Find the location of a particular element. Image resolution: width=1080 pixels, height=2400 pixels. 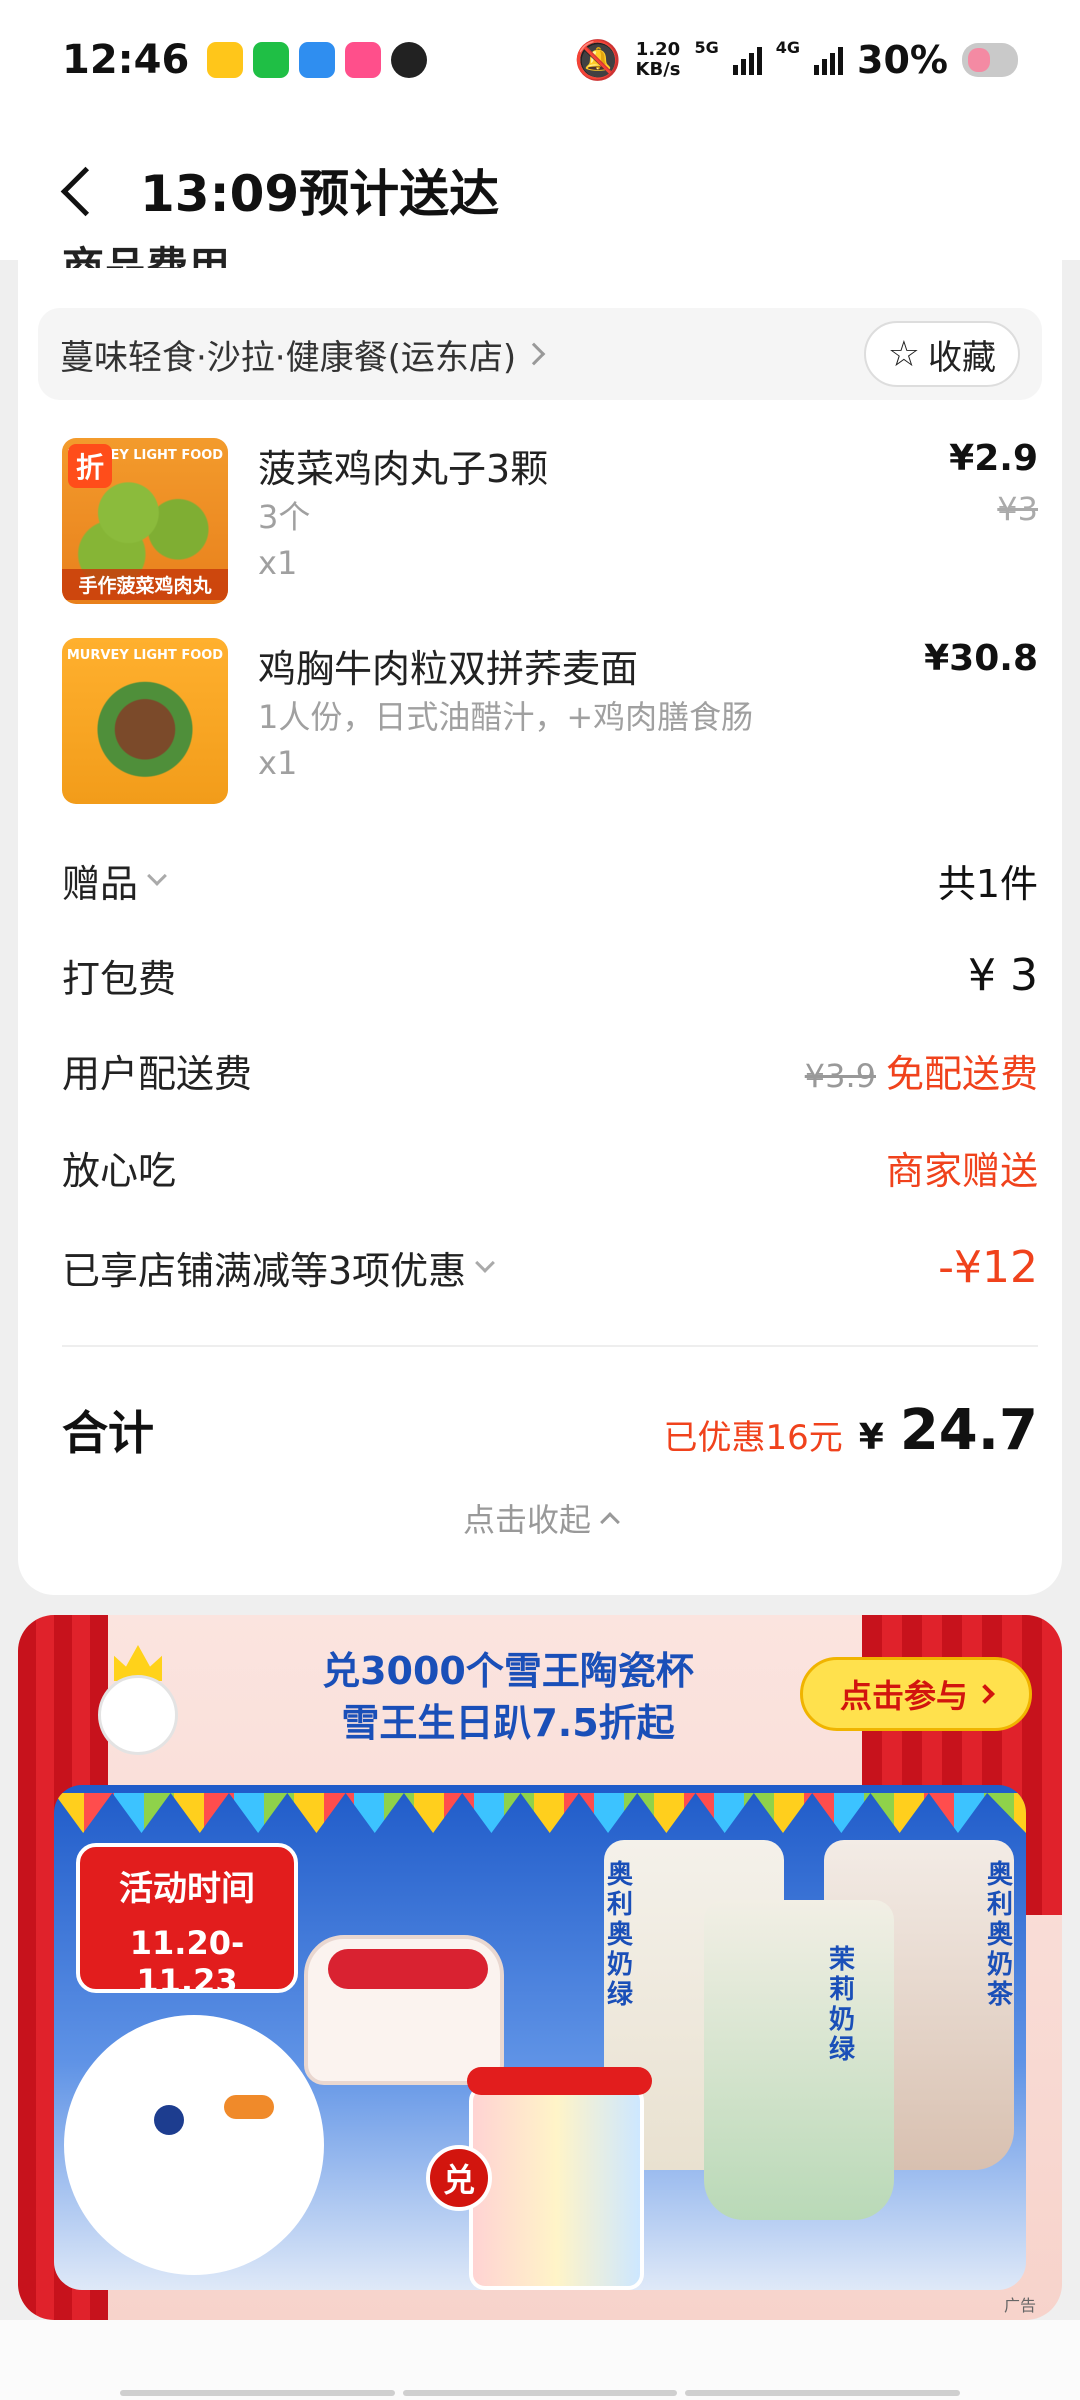

discount-value: -¥12 is located at coordinates (988, 1267).